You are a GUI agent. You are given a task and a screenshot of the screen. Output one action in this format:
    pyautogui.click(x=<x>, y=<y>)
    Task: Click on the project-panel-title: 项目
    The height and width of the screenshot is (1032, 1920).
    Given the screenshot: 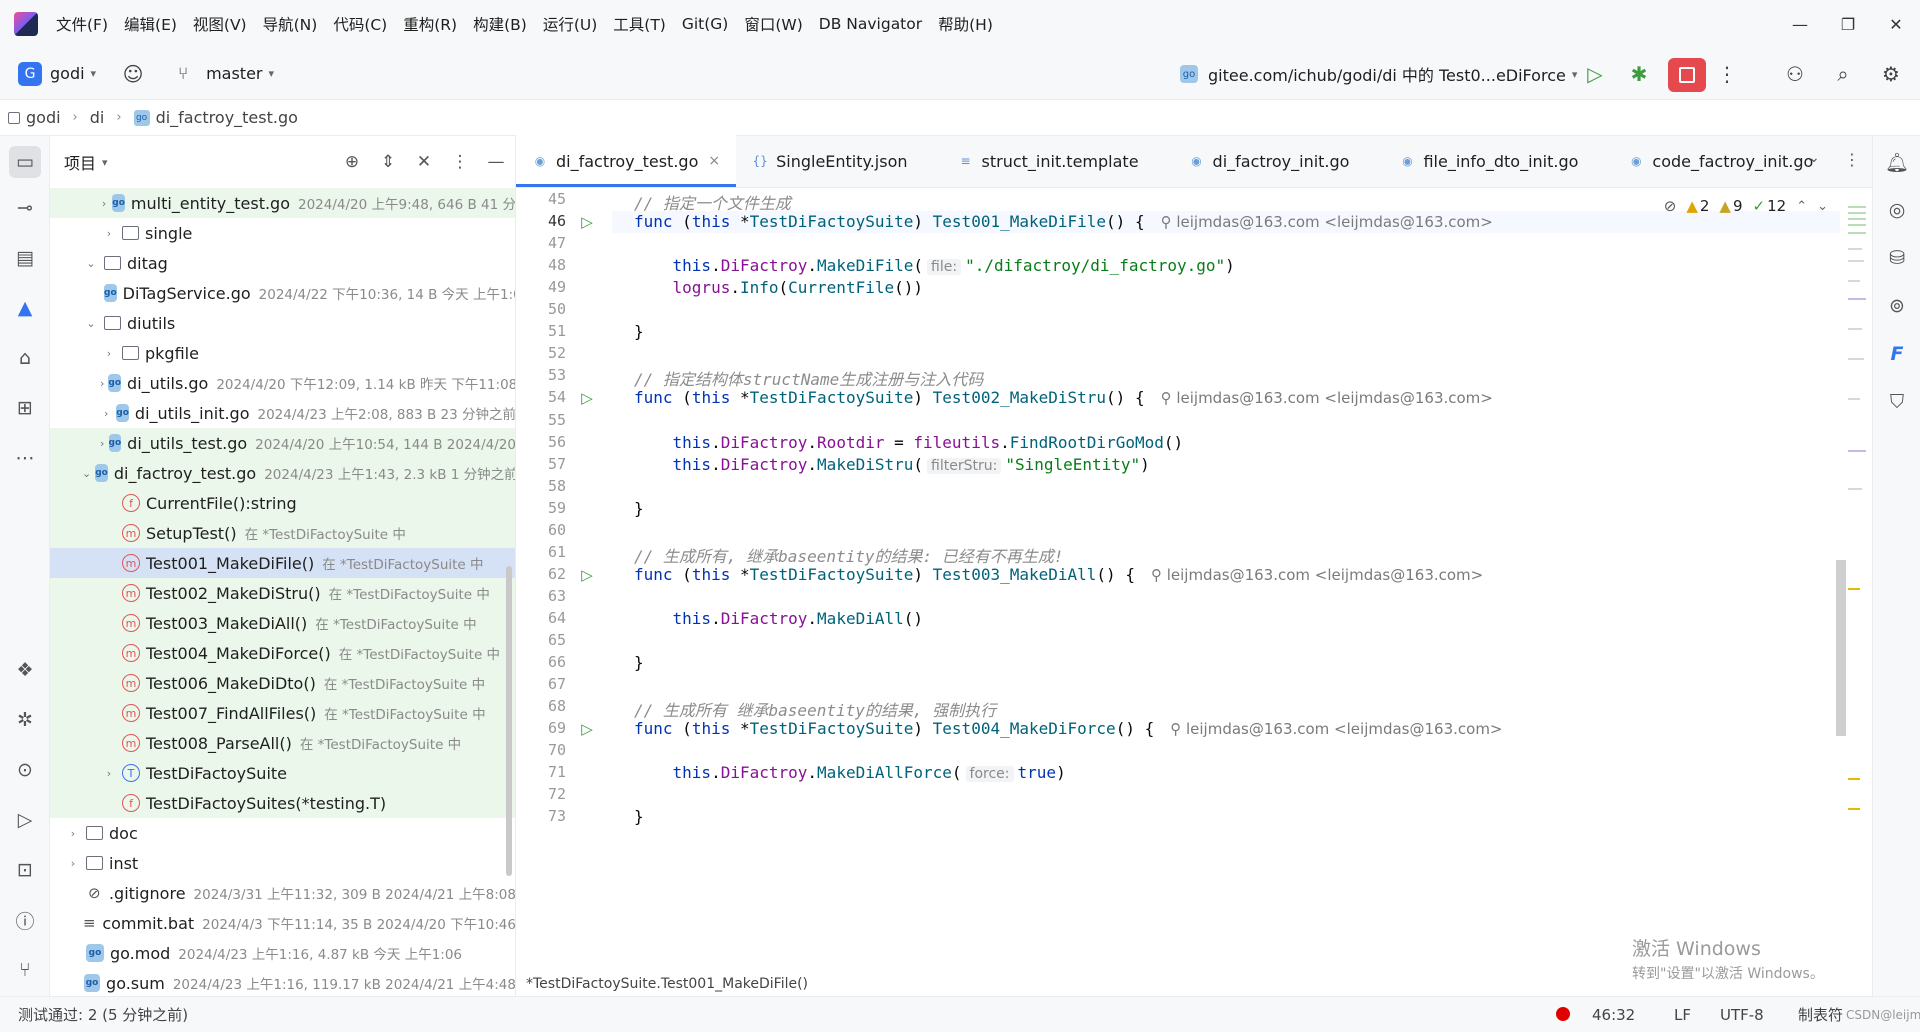 What is the action you would take?
    pyautogui.click(x=80, y=162)
    